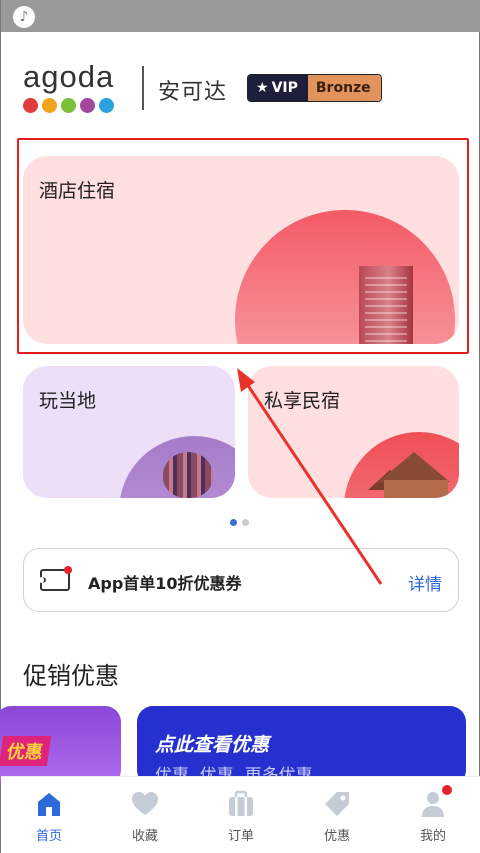 The image size is (480, 853). Describe the element at coordinates (71, 676) in the screenshot. I see `promotions-heading: 促销优惠` at that location.